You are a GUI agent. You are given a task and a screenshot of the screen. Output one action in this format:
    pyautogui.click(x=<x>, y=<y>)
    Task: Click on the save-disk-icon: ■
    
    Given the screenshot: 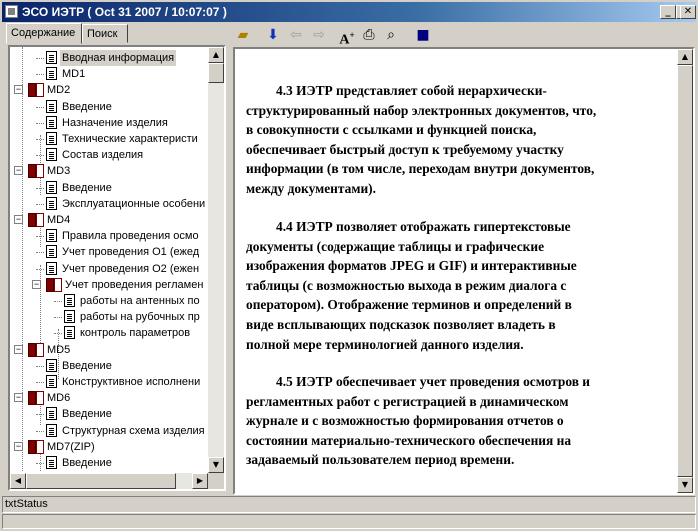 What is the action you would take?
    pyautogui.click(x=423, y=35)
    